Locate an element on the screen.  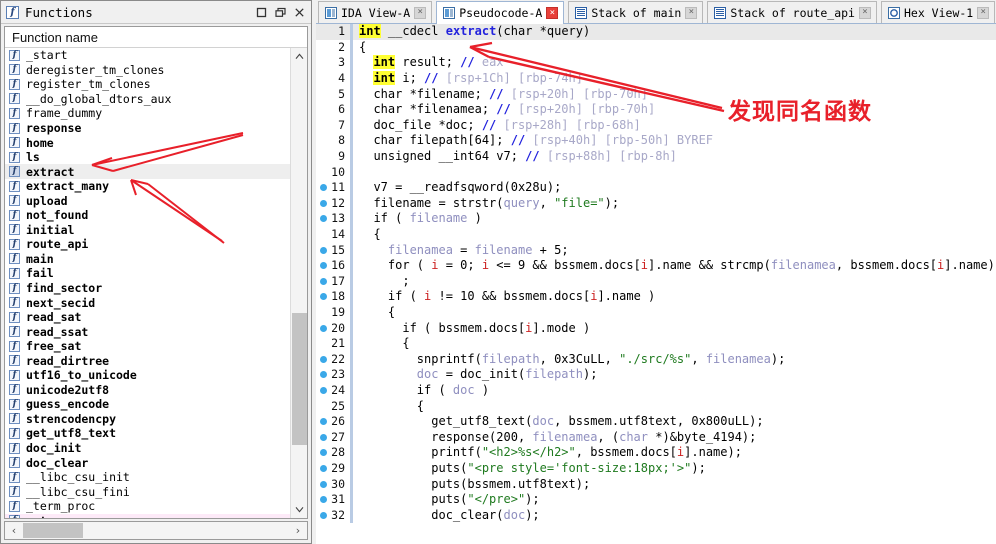
function-list-item: f read_dirtree is located at coordinates (147, 360).